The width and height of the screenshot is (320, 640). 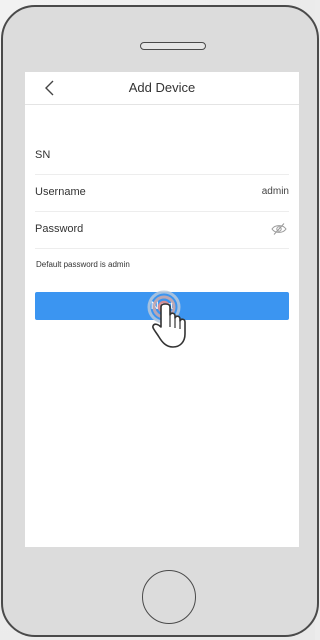 I want to click on home-button, so click(x=169, y=597).